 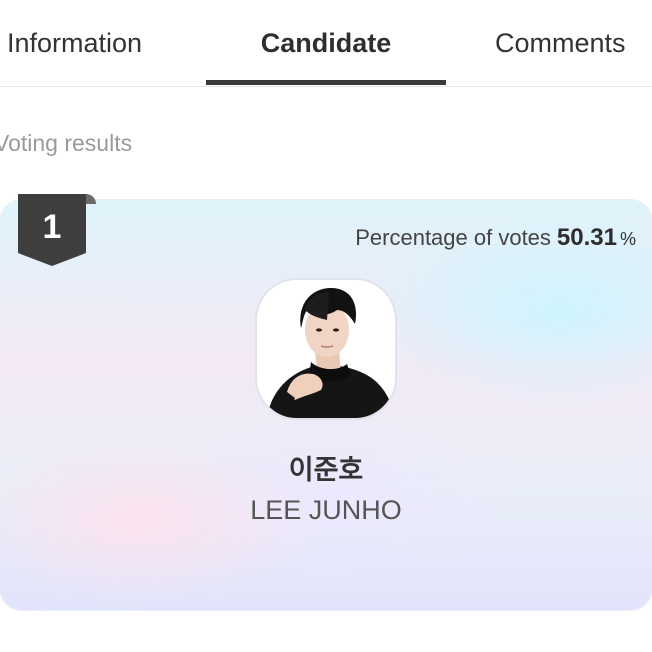 I want to click on rank-badge-fold, so click(x=91, y=199).